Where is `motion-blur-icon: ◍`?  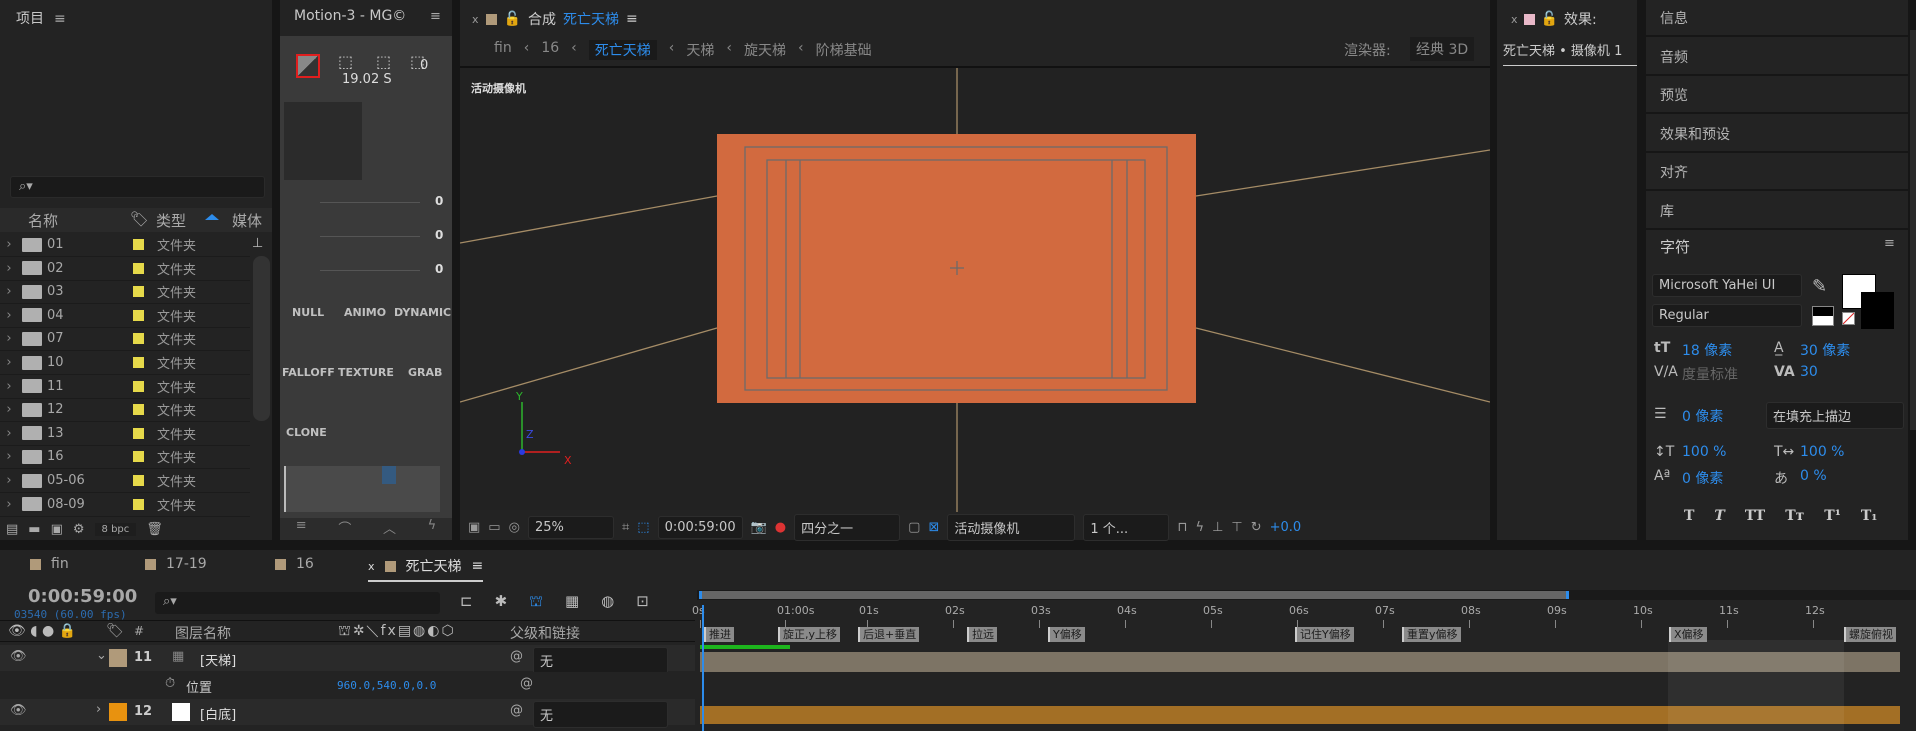 motion-blur-icon: ◍ is located at coordinates (607, 602).